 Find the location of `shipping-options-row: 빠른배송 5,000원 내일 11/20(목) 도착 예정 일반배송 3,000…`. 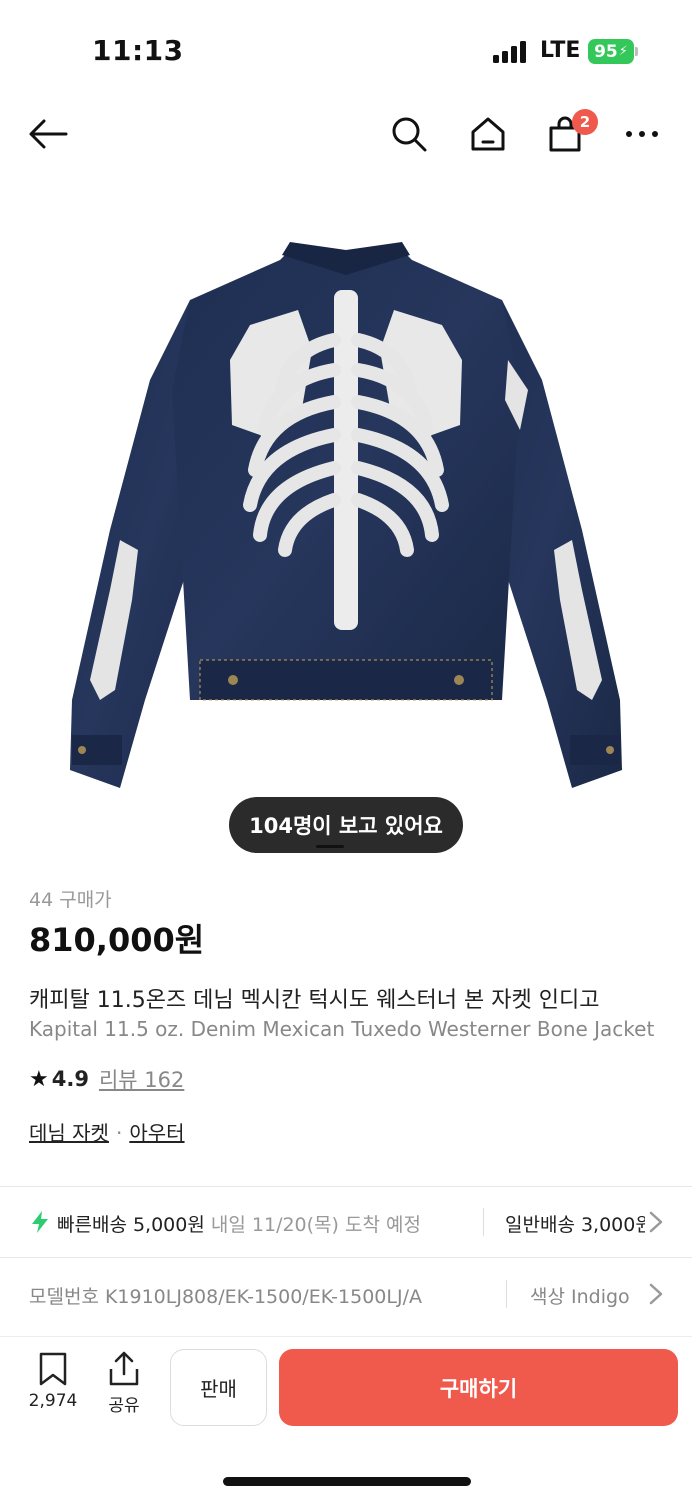

shipping-options-row: 빠른배송 5,000원 내일 11/20(목) 도착 예정 일반배송 3,000… is located at coordinates (346, 1222).